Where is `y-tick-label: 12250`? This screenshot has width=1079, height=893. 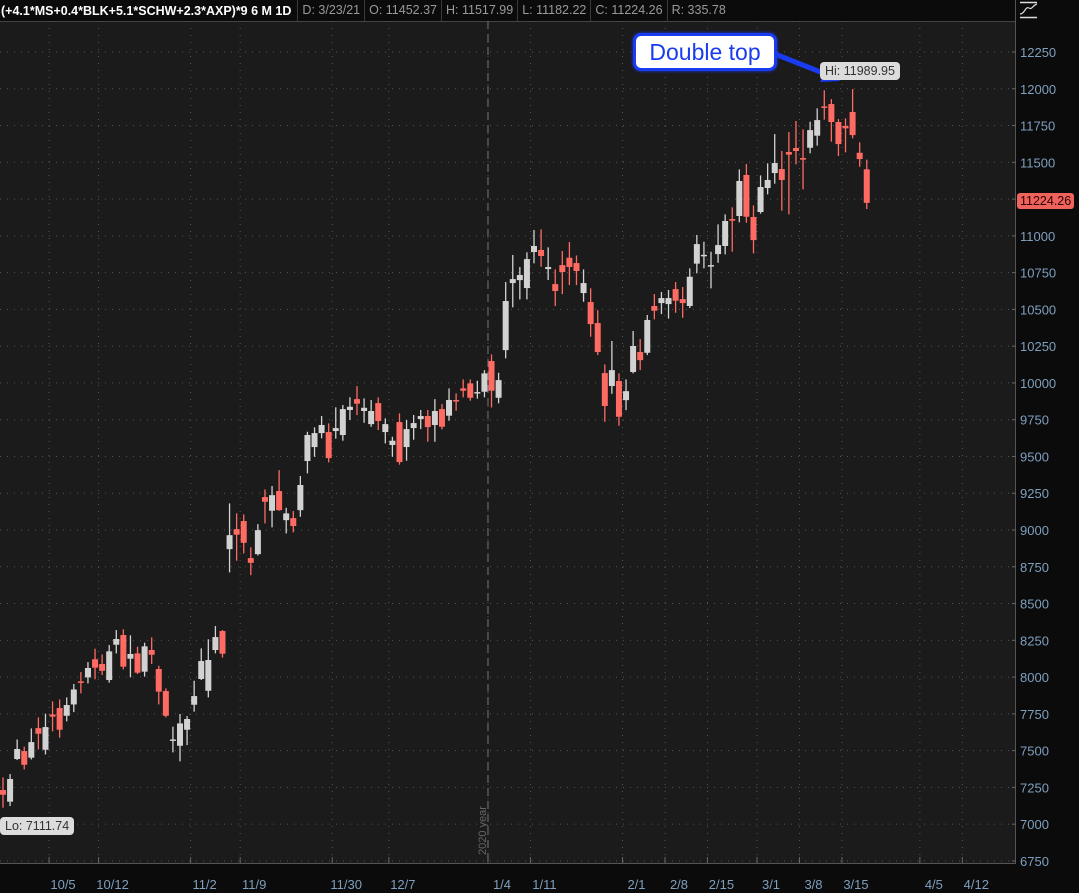
y-tick-label: 12250 is located at coordinates (1038, 52).